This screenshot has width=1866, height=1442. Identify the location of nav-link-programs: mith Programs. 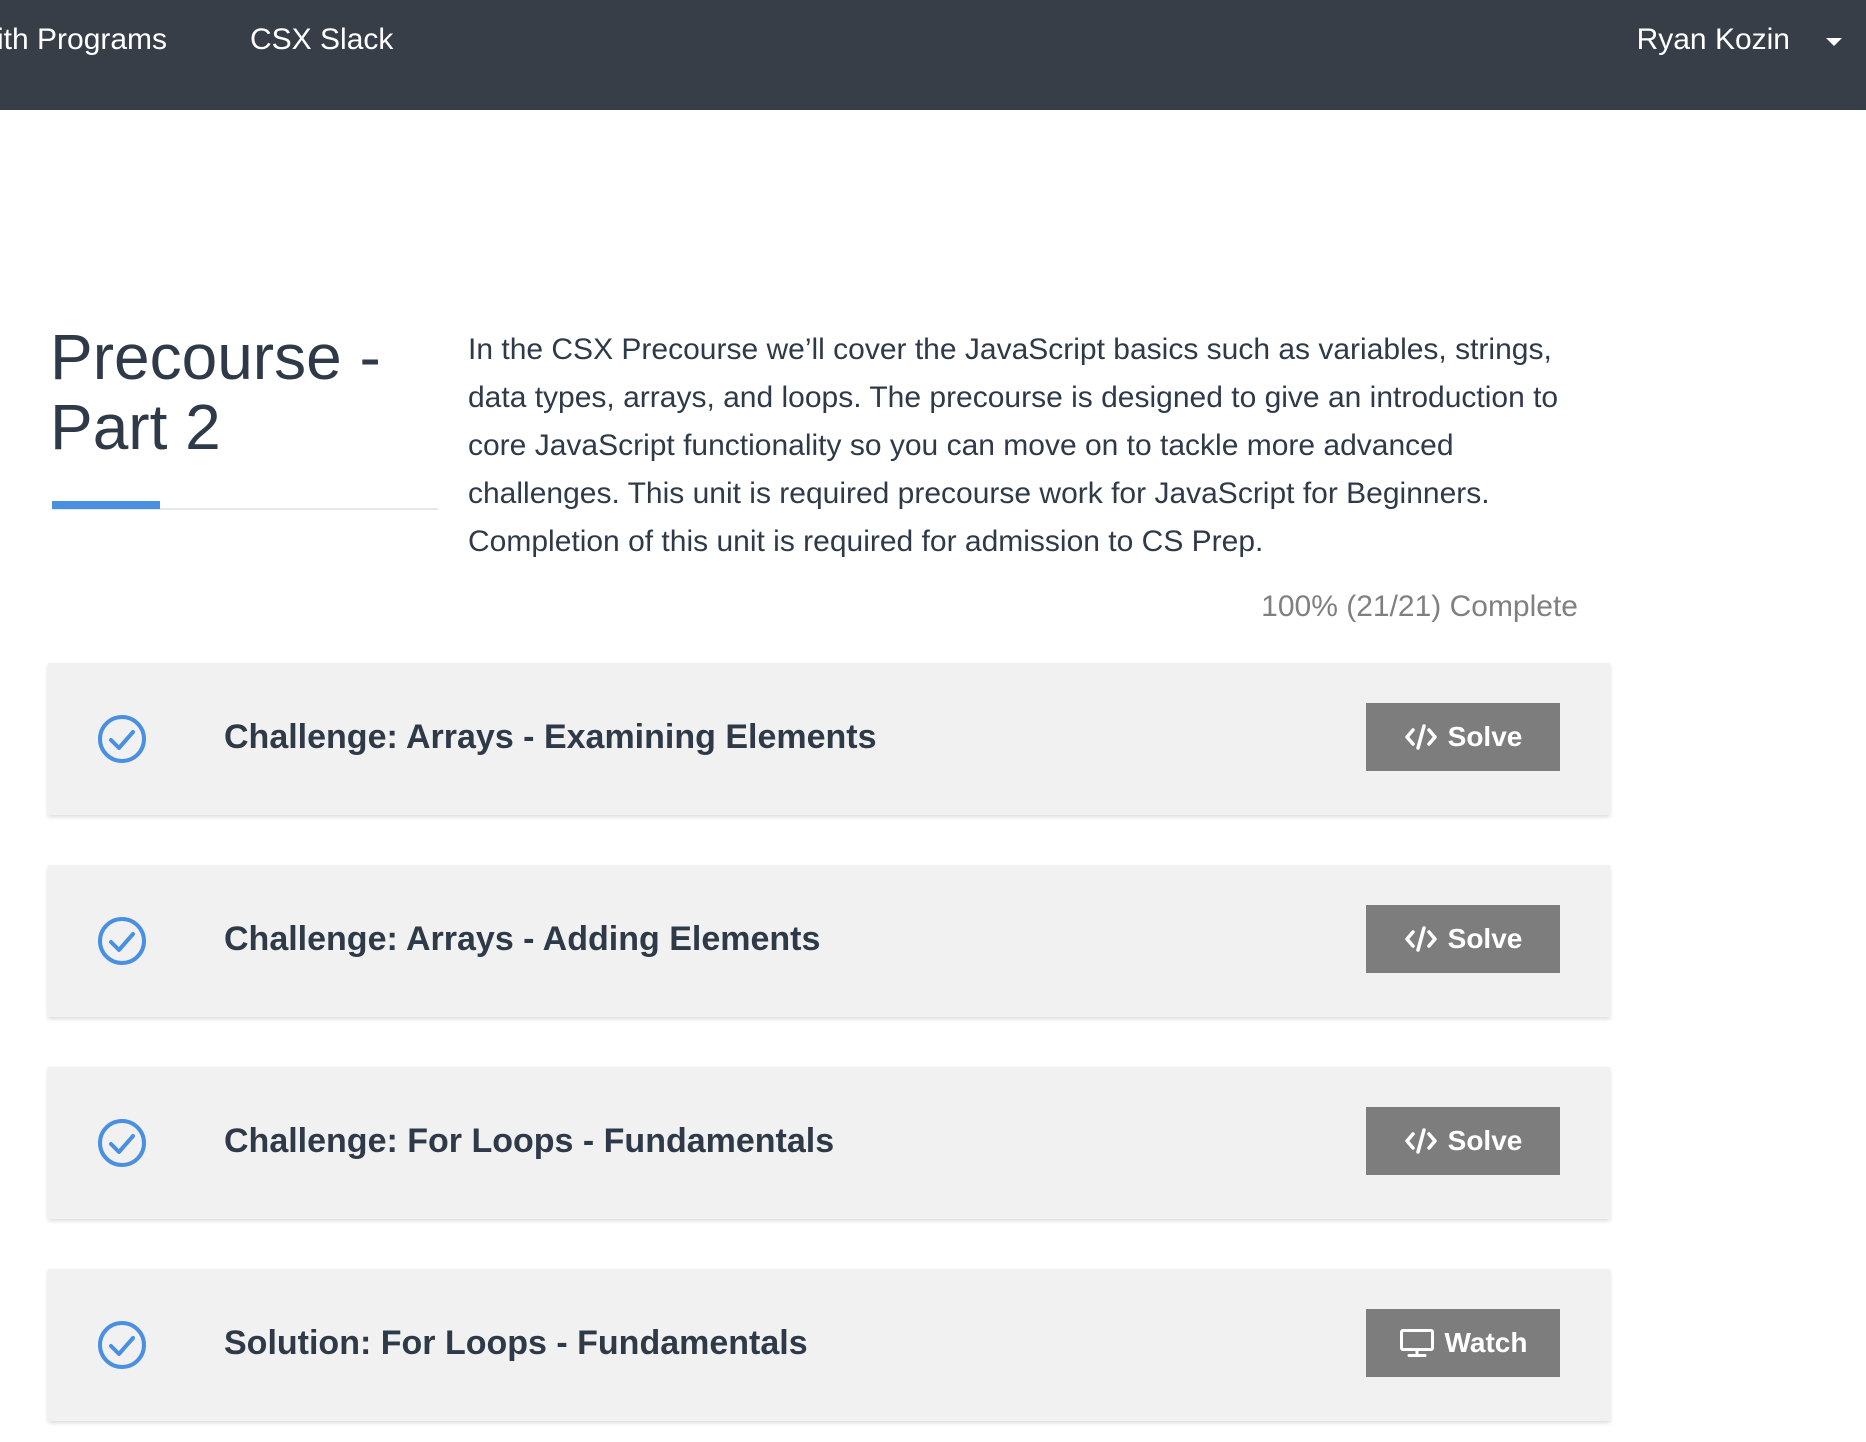
(83, 40).